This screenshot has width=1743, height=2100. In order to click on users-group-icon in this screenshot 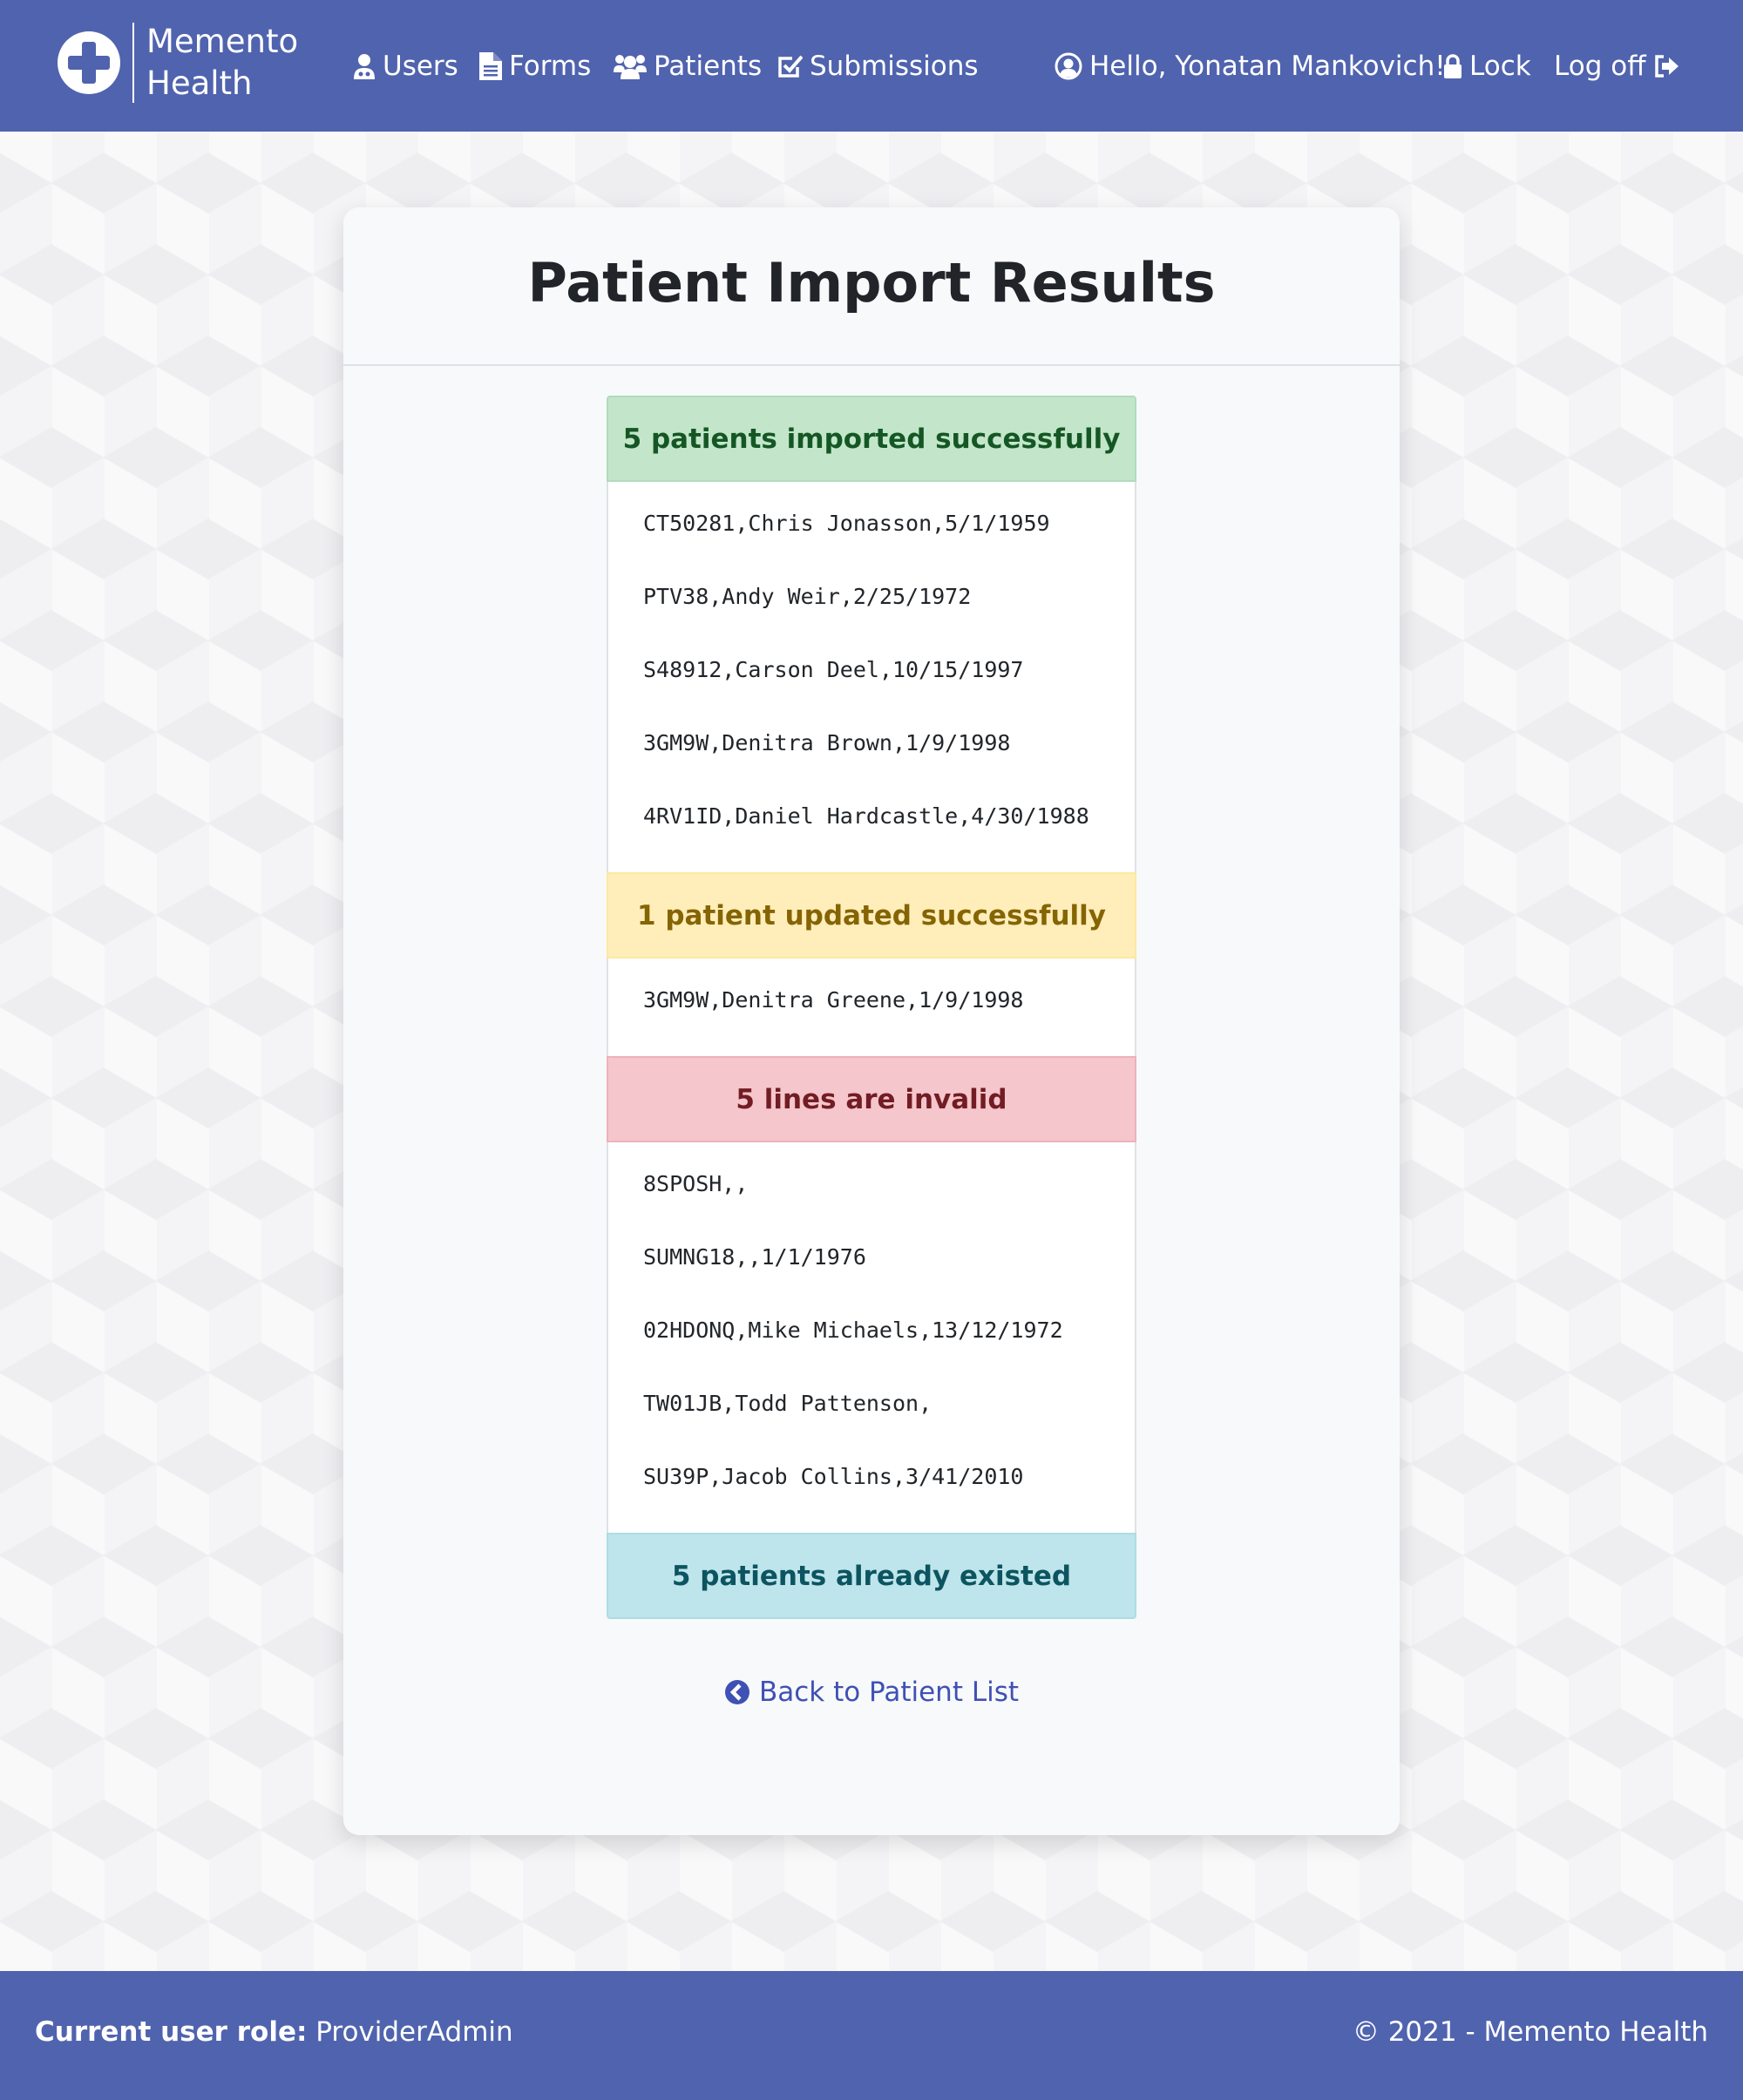, I will do `click(631, 67)`.